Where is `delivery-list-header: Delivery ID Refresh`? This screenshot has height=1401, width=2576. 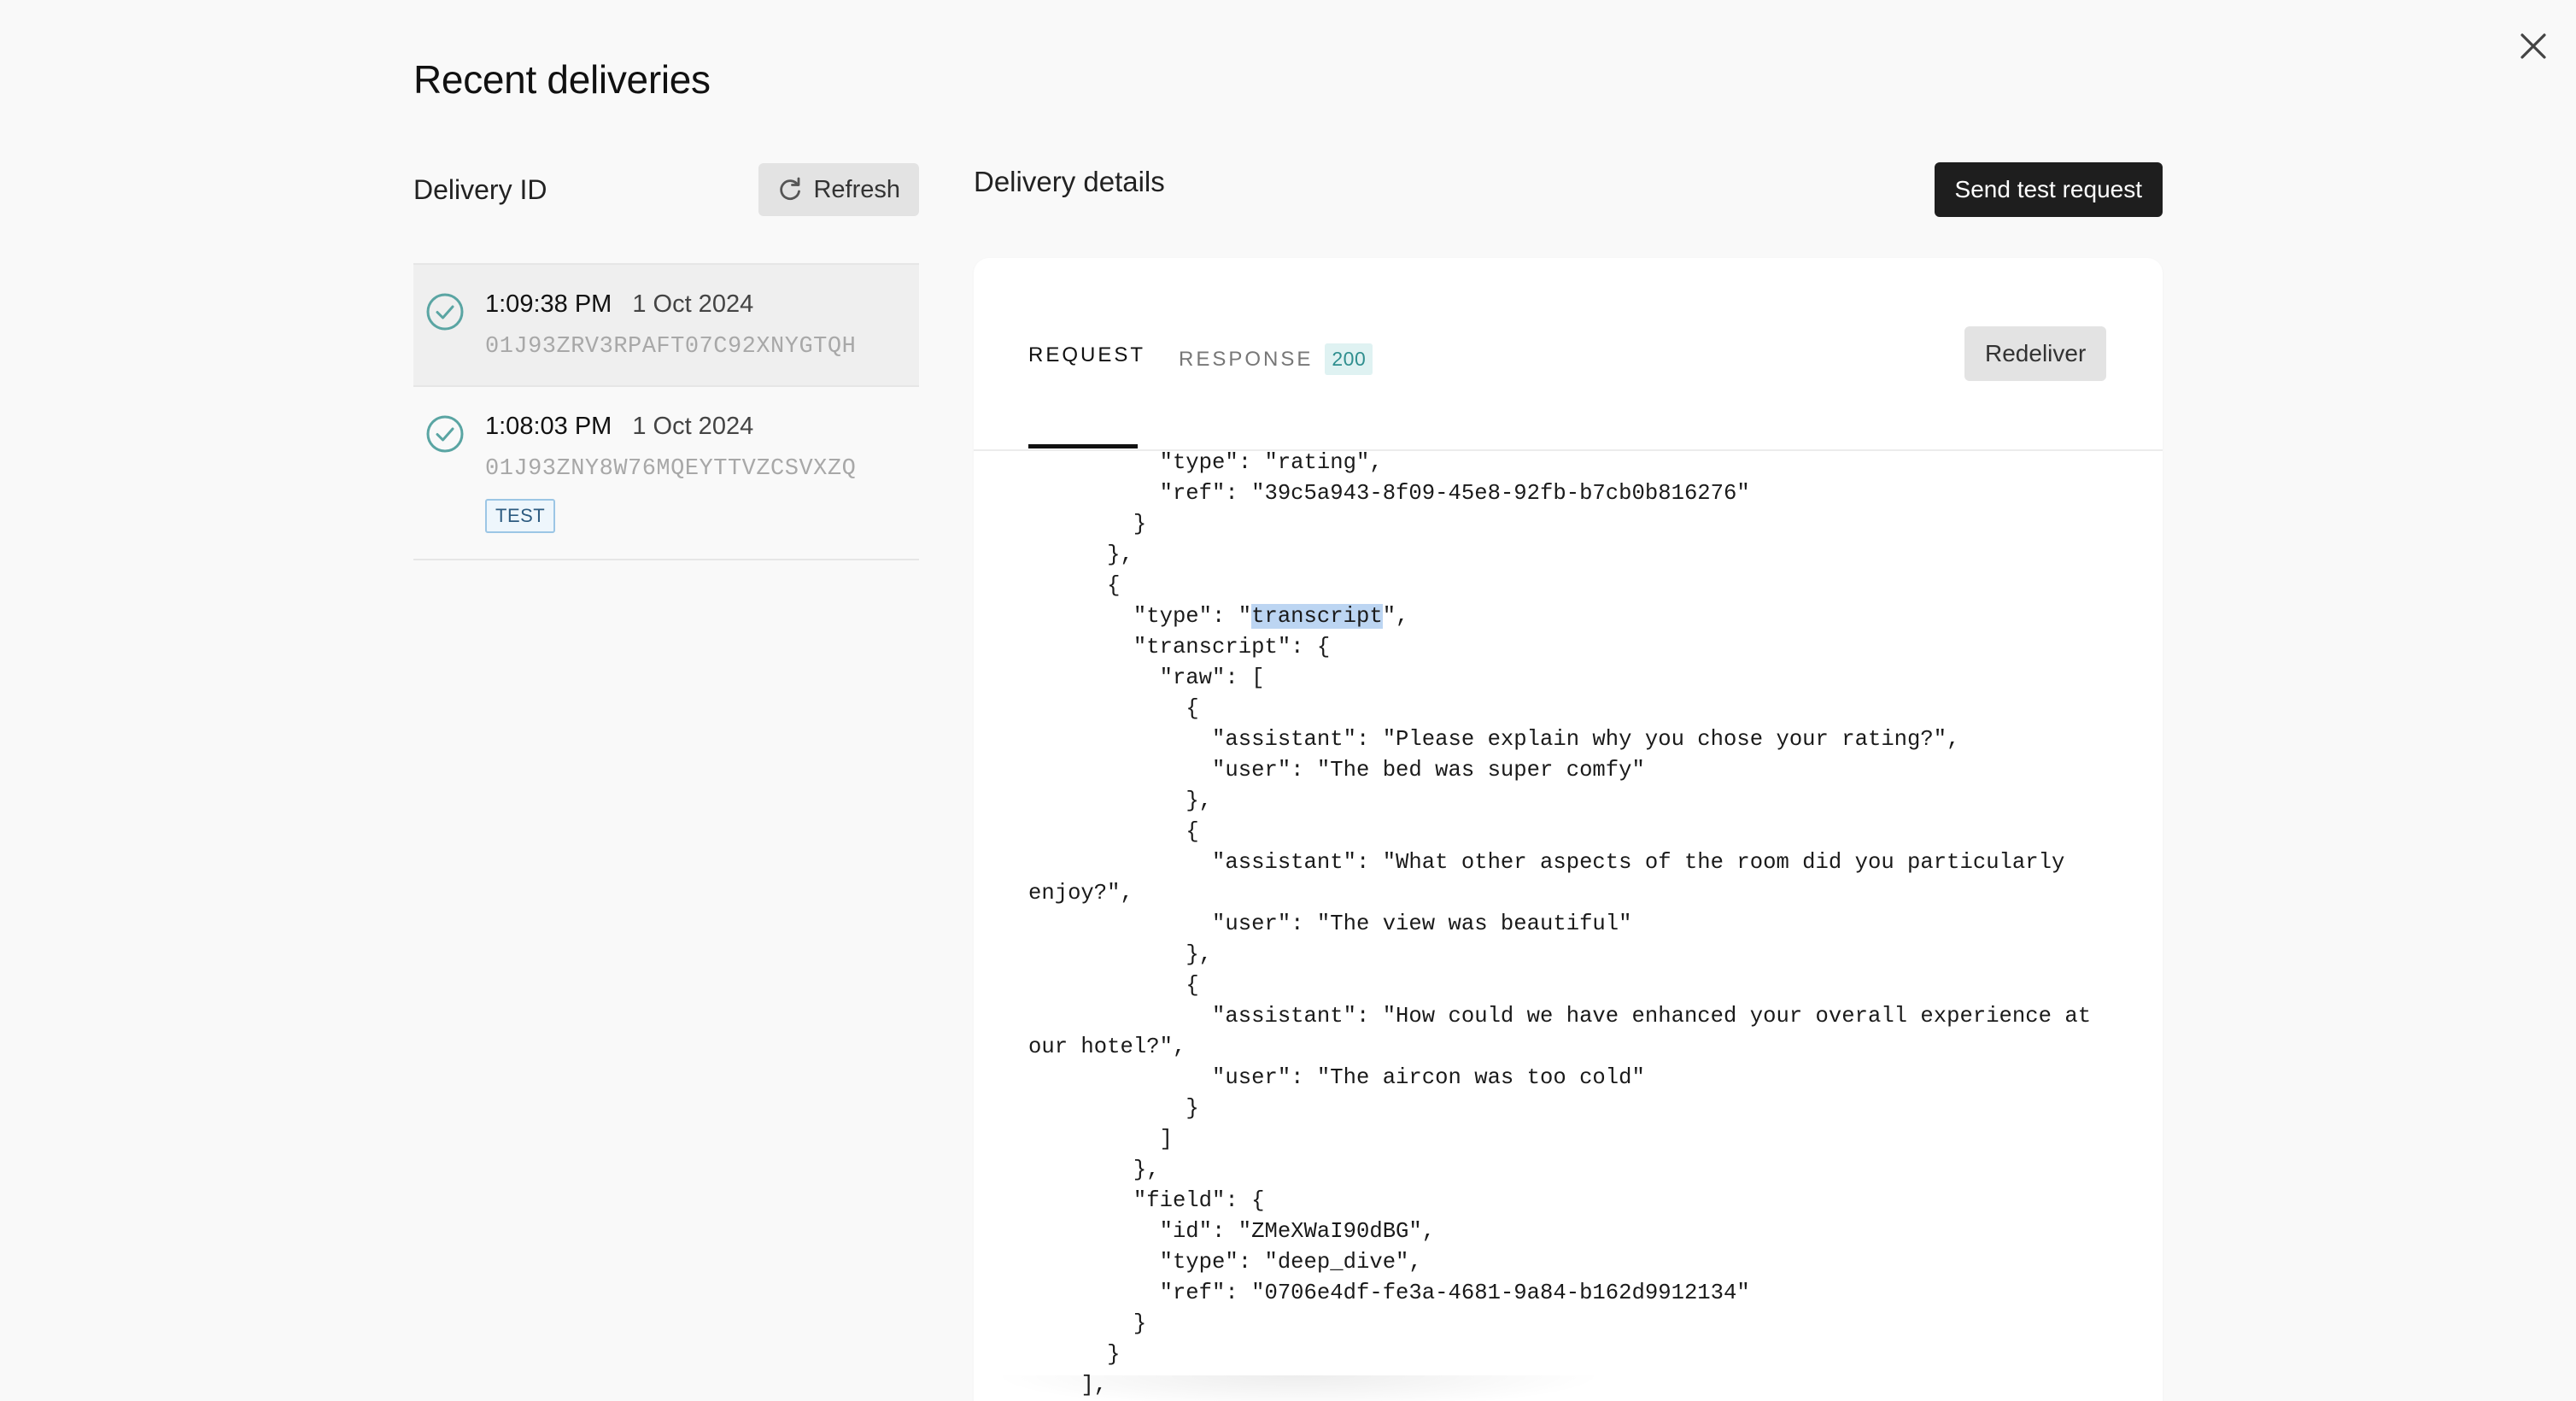 delivery-list-header: Delivery ID Refresh is located at coordinates (666, 189).